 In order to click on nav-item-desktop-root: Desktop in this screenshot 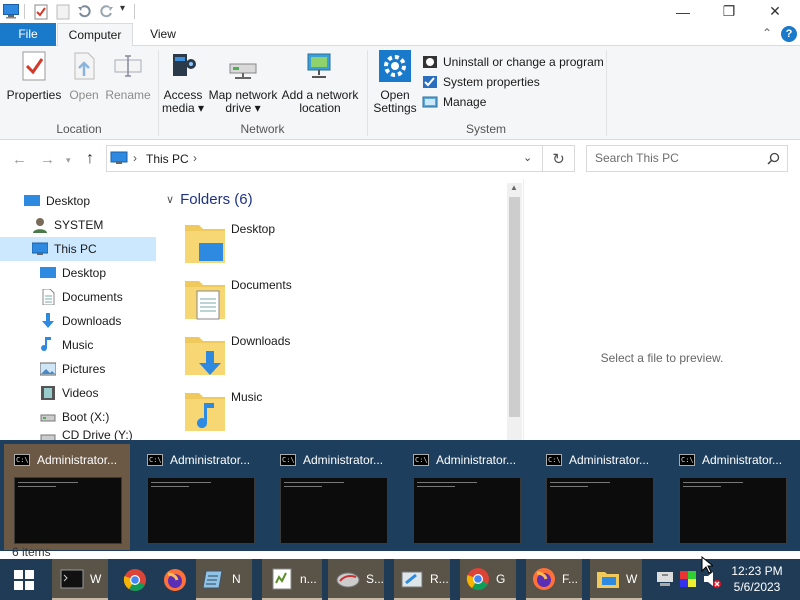, I will do `click(78, 201)`.